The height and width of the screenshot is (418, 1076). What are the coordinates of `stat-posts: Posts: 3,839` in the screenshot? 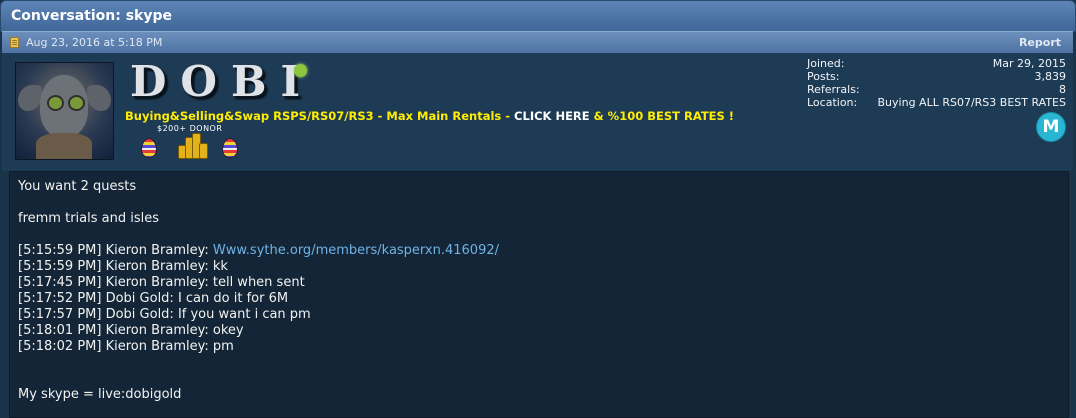 It's located at (937, 76).